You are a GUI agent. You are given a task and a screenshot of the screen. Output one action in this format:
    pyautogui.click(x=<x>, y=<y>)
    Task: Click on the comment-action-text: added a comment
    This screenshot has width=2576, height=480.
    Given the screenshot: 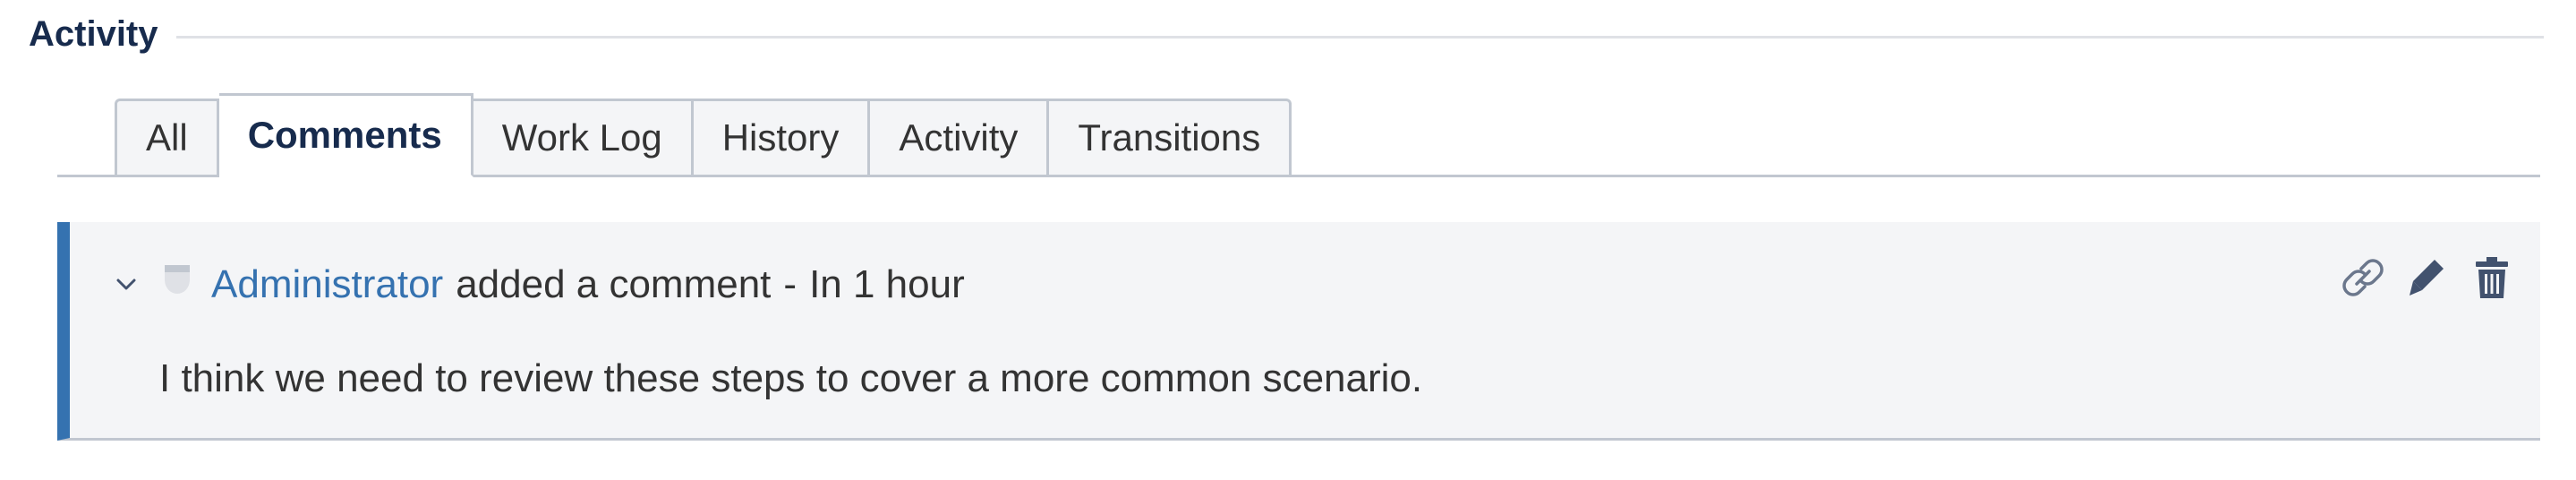 What is the action you would take?
    pyautogui.click(x=614, y=284)
    